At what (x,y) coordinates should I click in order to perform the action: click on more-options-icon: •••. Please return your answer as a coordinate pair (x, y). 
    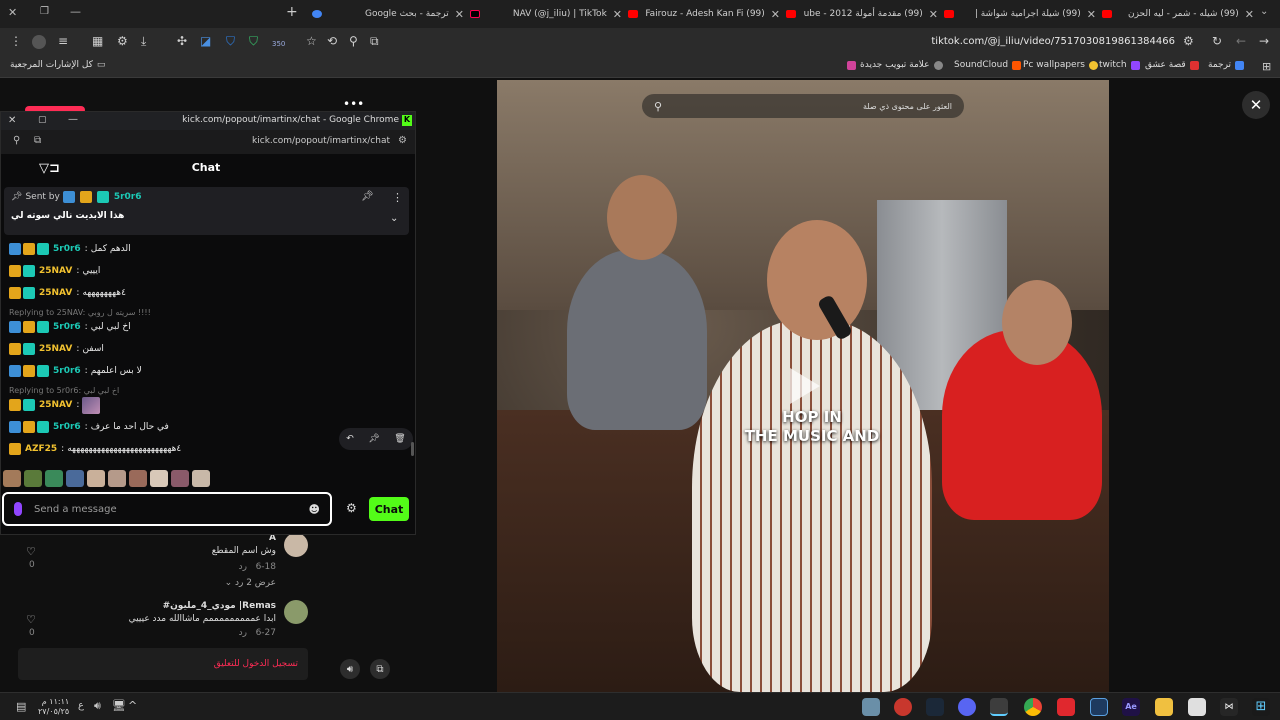
    Looking at the image, I should click on (353, 104).